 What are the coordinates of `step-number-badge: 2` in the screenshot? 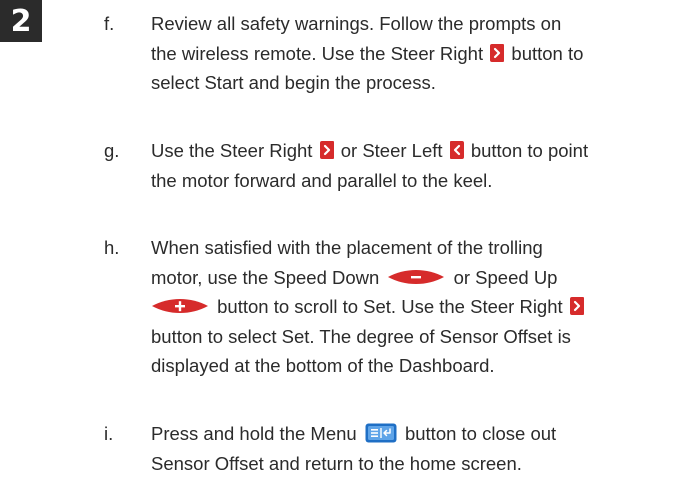 It's located at (21, 21).